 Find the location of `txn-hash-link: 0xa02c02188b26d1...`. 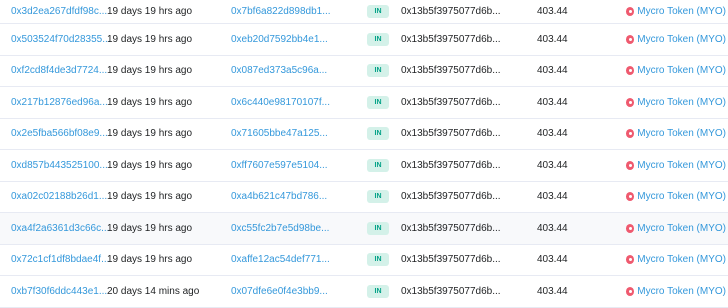

txn-hash-link: 0xa02c02188b26d1... is located at coordinates (59, 196).